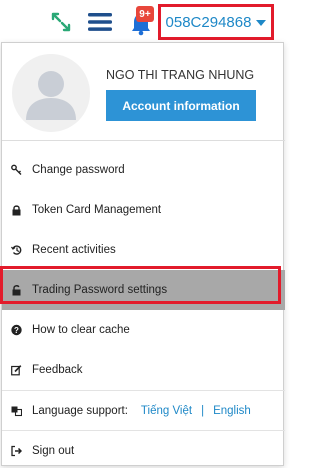 This screenshot has width=320, height=468. What do you see at coordinates (100, 22) in the screenshot?
I see `hamburger-menu-icon` at bounding box center [100, 22].